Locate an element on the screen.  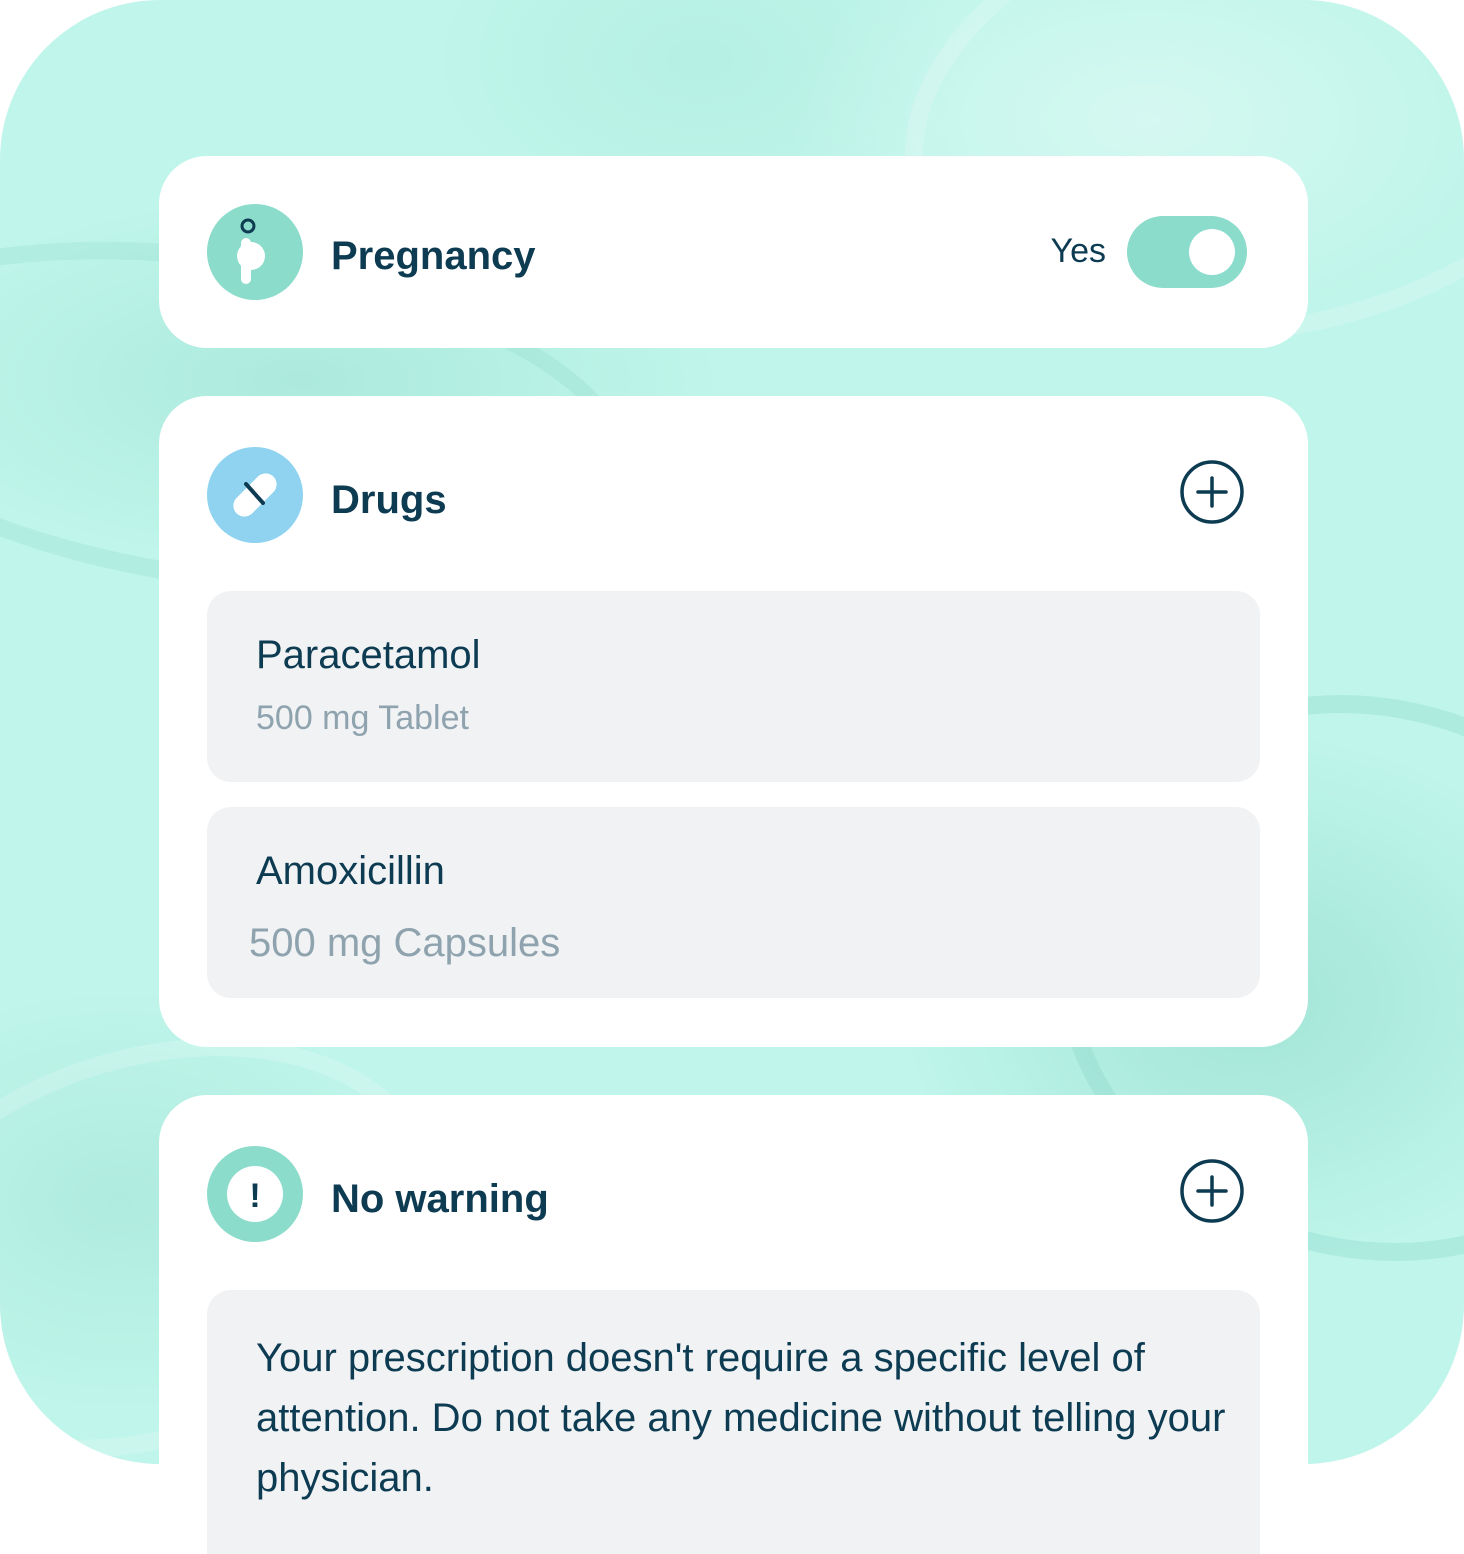
exclamation-icon: ! is located at coordinates (255, 1194).